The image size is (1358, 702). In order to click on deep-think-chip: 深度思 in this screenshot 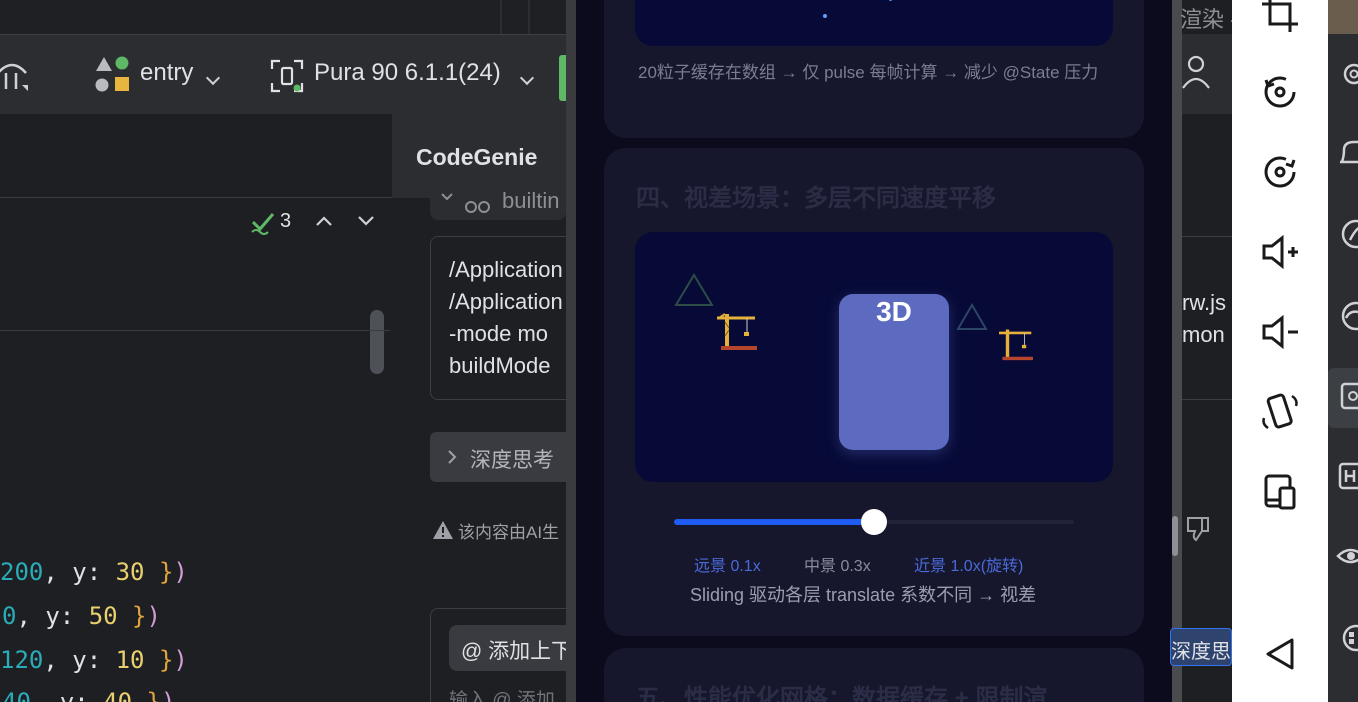, I will do `click(1201, 647)`.